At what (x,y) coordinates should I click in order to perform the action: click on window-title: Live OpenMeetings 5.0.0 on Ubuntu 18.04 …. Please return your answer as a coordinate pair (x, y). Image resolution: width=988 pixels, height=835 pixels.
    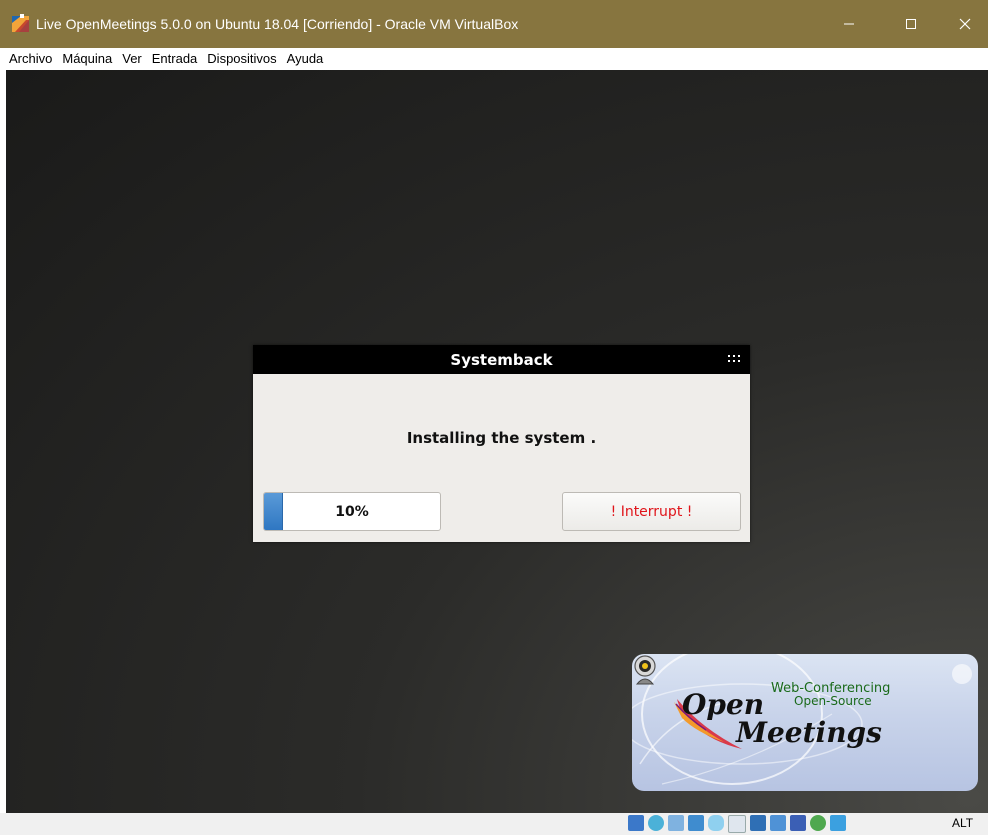
    Looking at the image, I should click on (277, 24).